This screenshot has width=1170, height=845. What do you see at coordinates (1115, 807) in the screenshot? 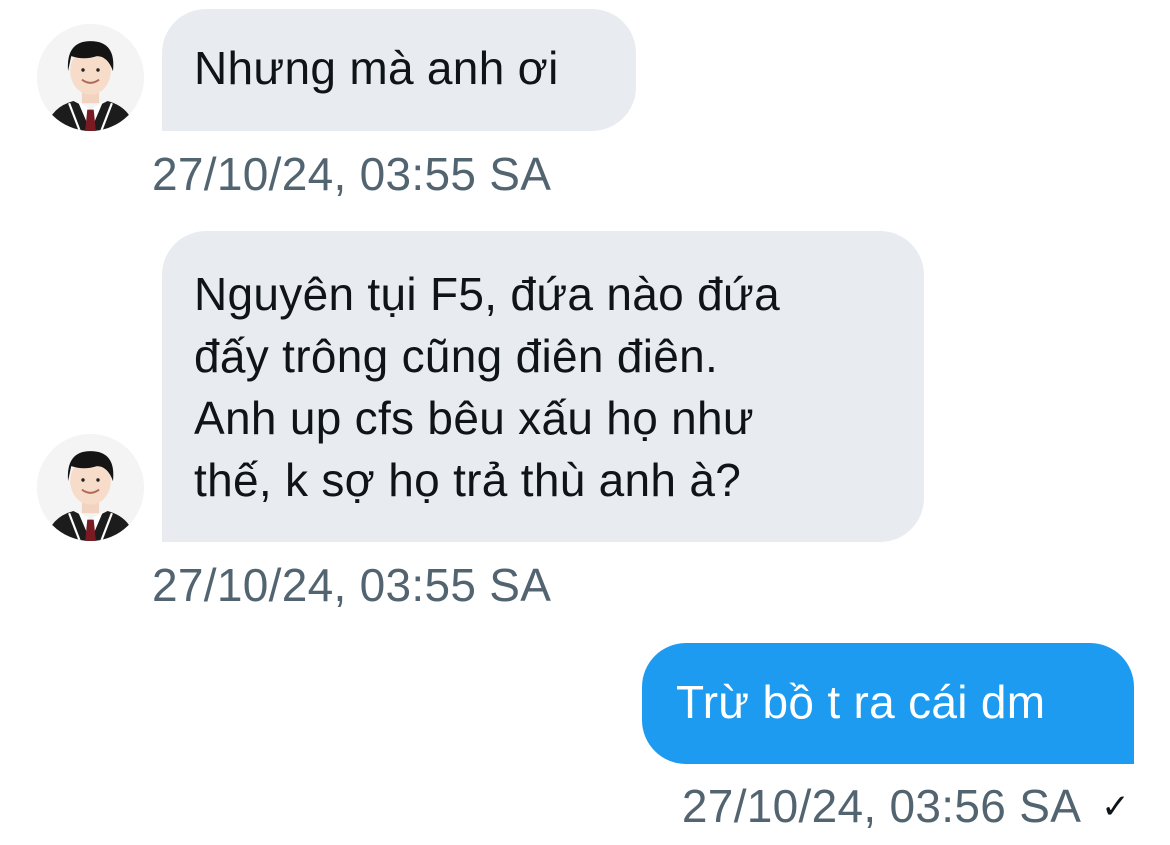
I see `checkmark-icon: ✓` at bounding box center [1115, 807].